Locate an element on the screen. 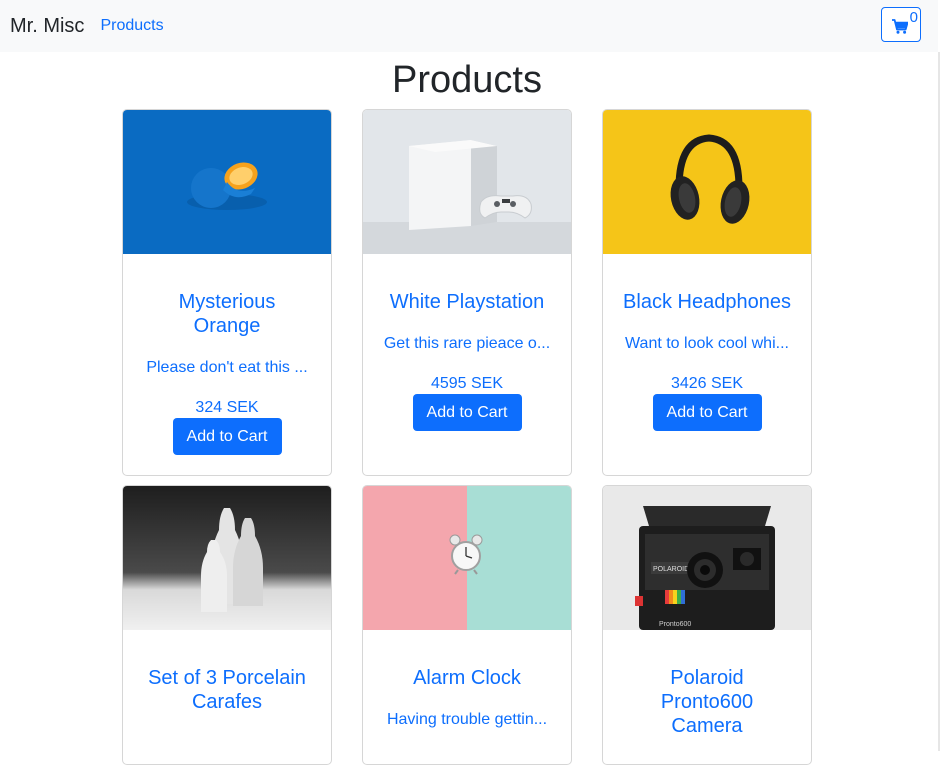  cart-button: 0 is located at coordinates (901, 24).